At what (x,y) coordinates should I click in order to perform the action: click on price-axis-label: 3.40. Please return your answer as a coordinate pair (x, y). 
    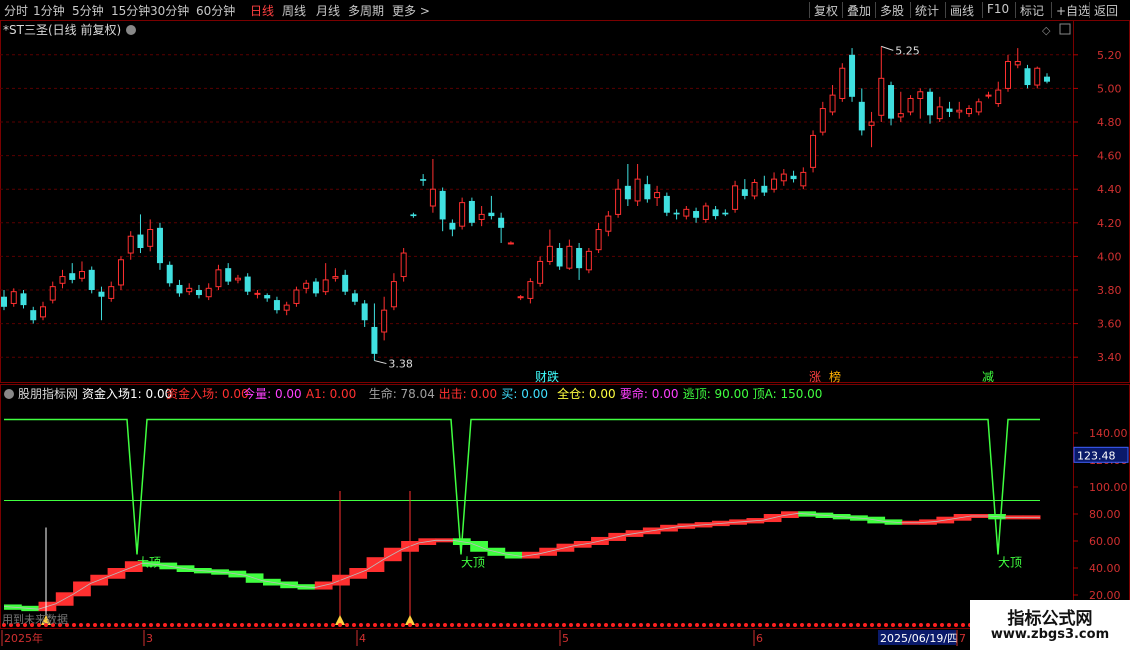
    Looking at the image, I should click on (1109, 357).